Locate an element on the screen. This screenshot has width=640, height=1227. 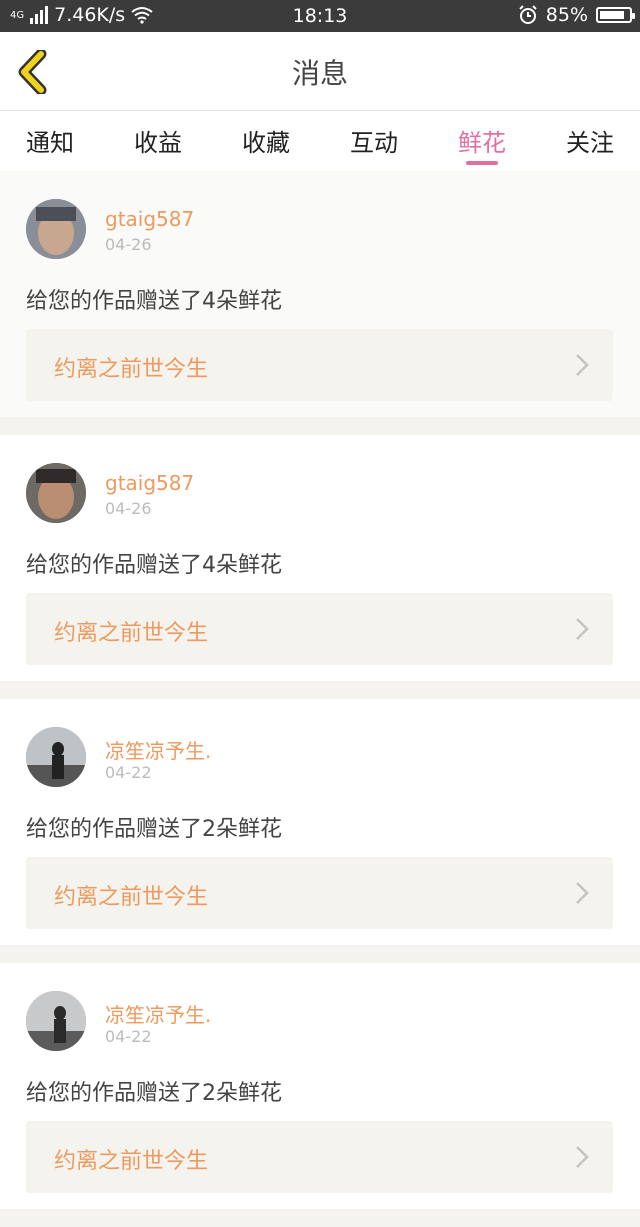
top-bar: 消息 is located at coordinates (320, 71).